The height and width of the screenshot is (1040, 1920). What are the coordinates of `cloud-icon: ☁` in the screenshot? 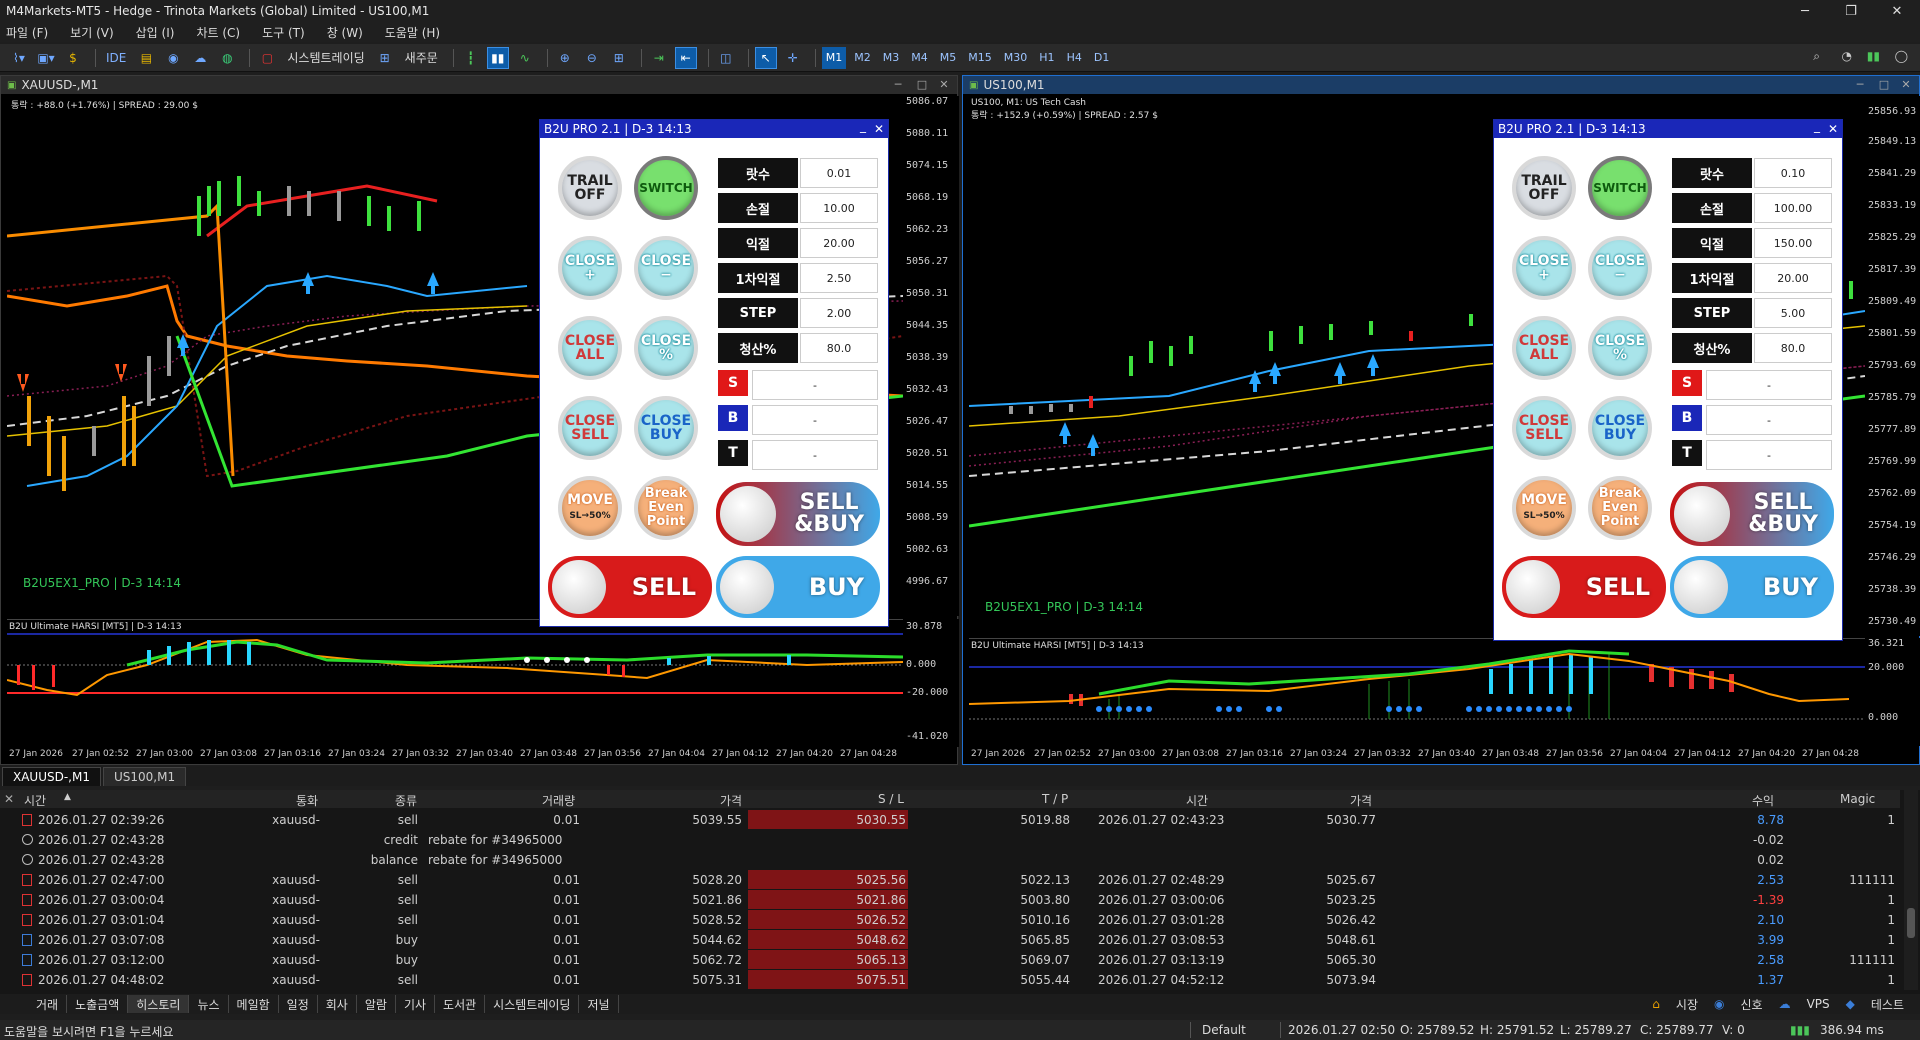 It's located at (200, 58).